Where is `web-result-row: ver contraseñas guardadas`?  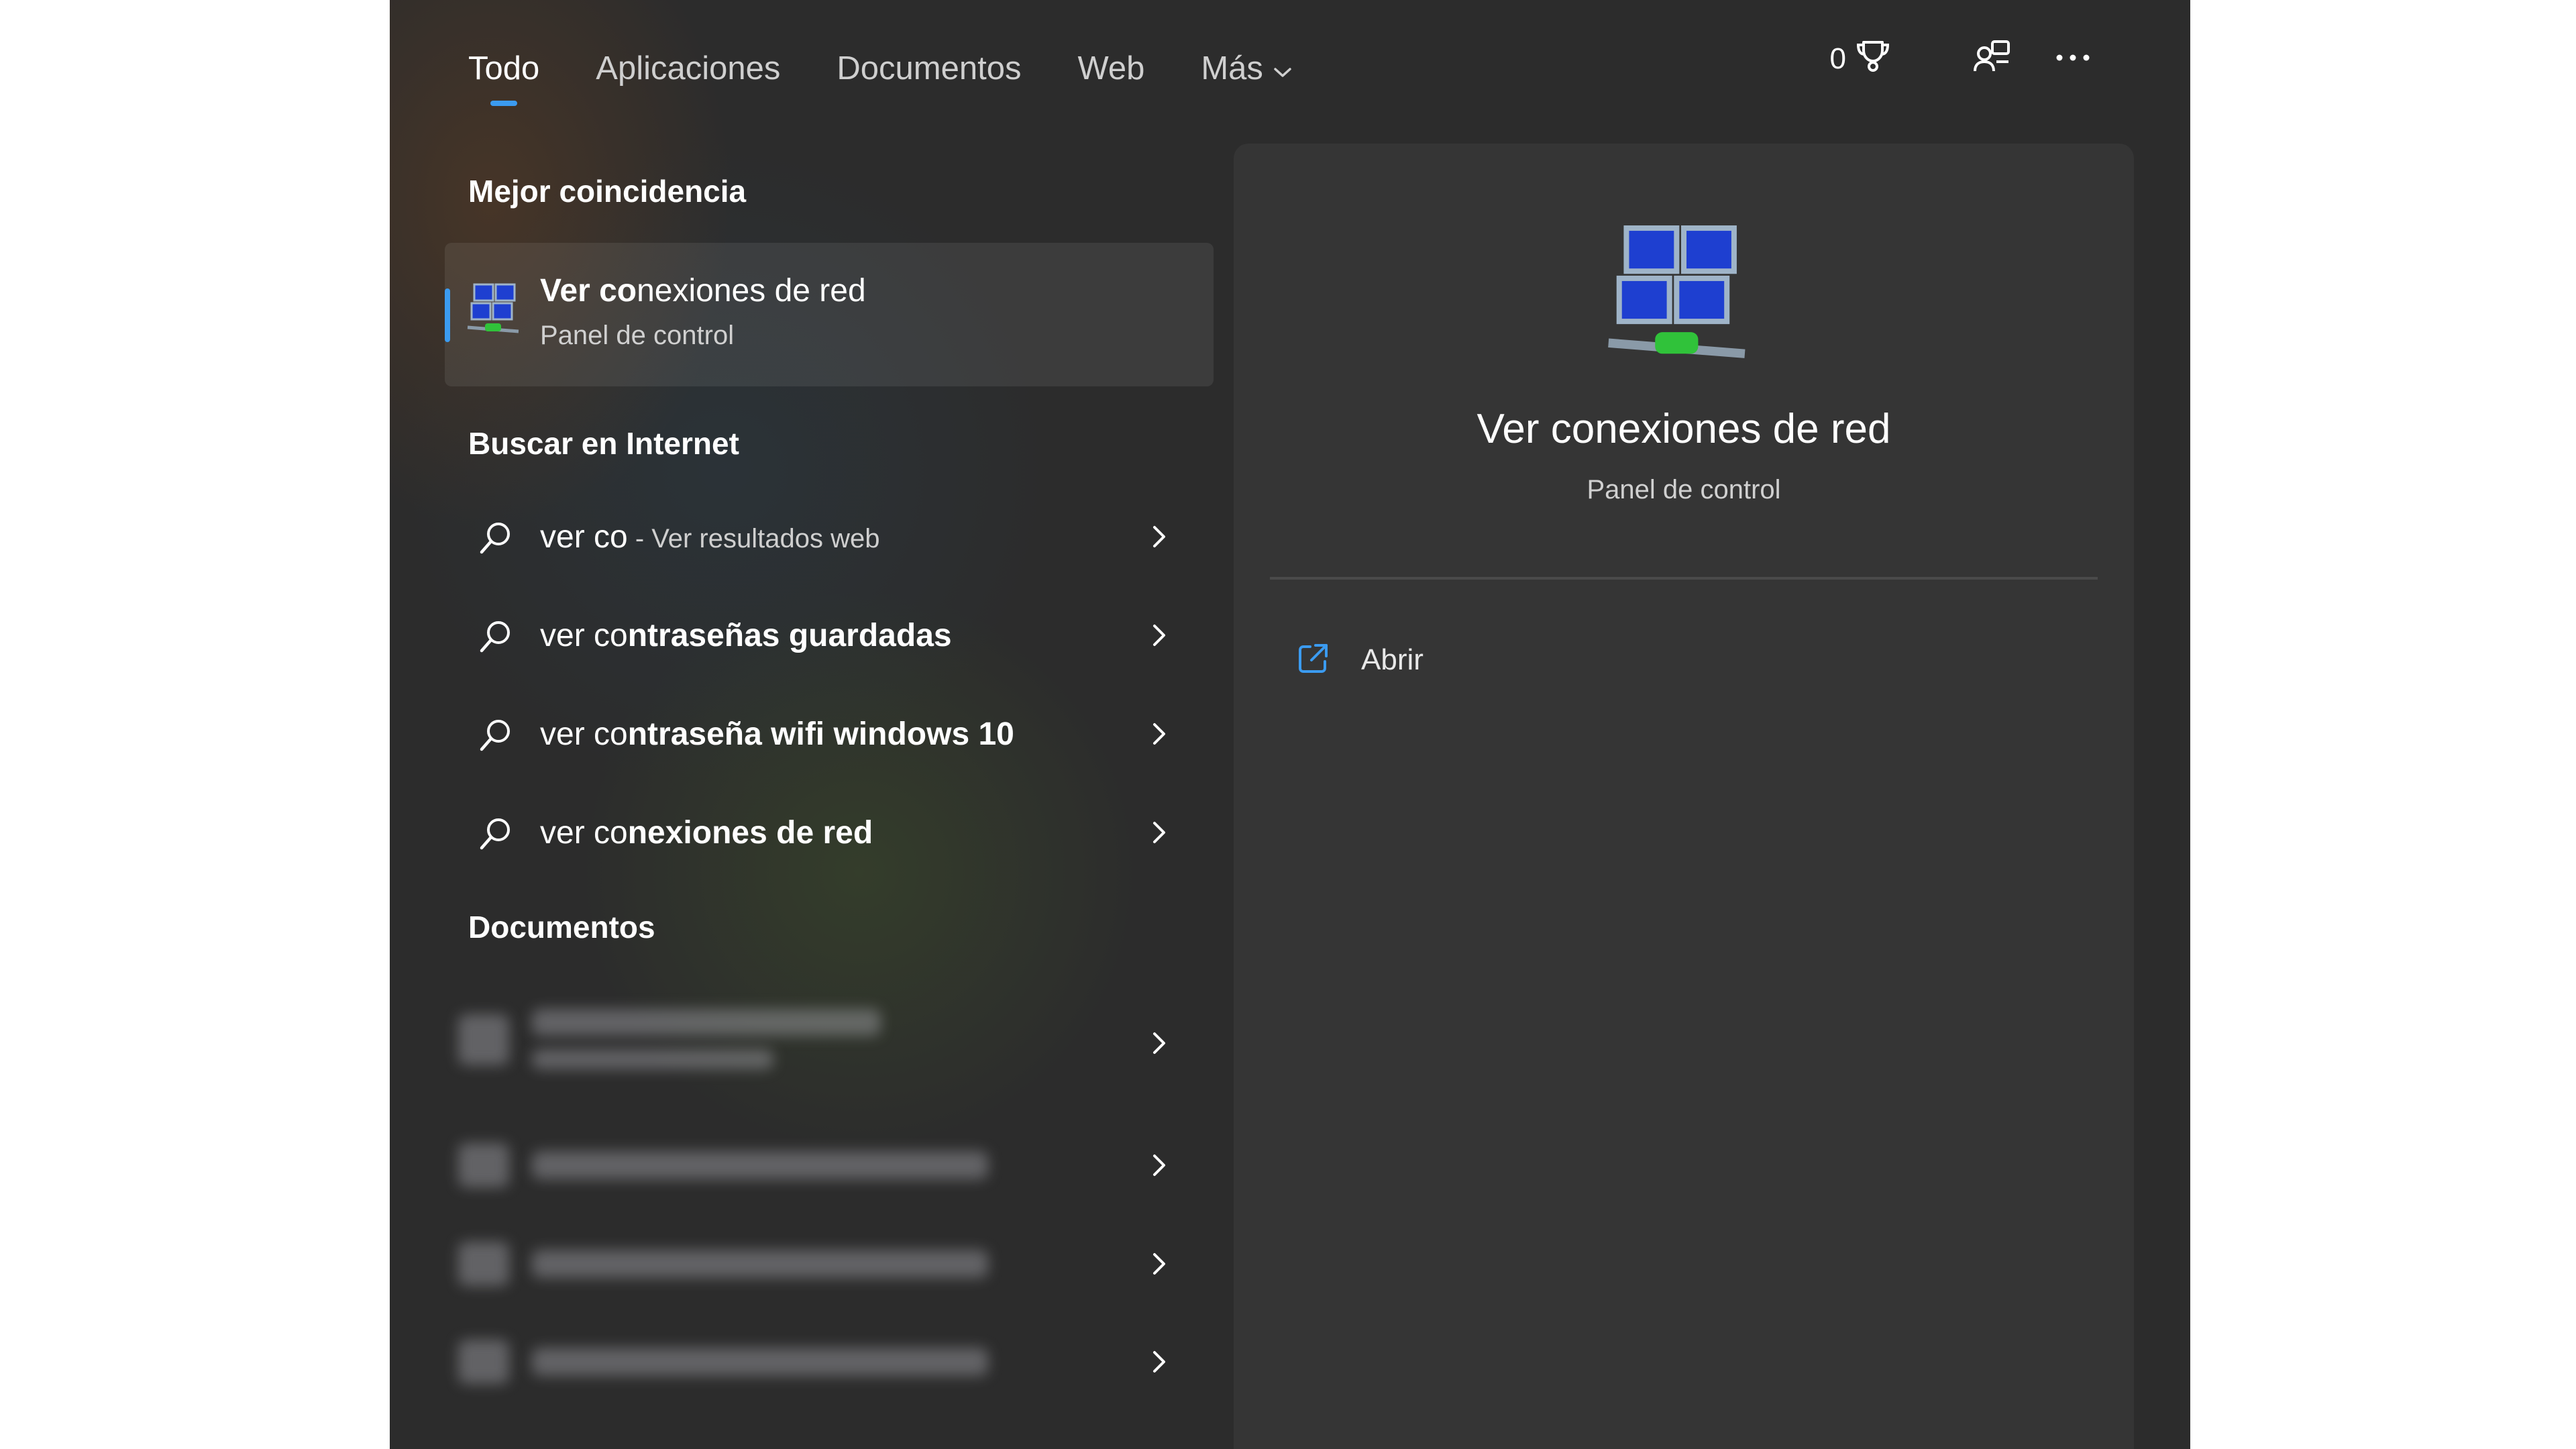 web-result-row: ver contraseñas guardadas is located at coordinates (829, 635).